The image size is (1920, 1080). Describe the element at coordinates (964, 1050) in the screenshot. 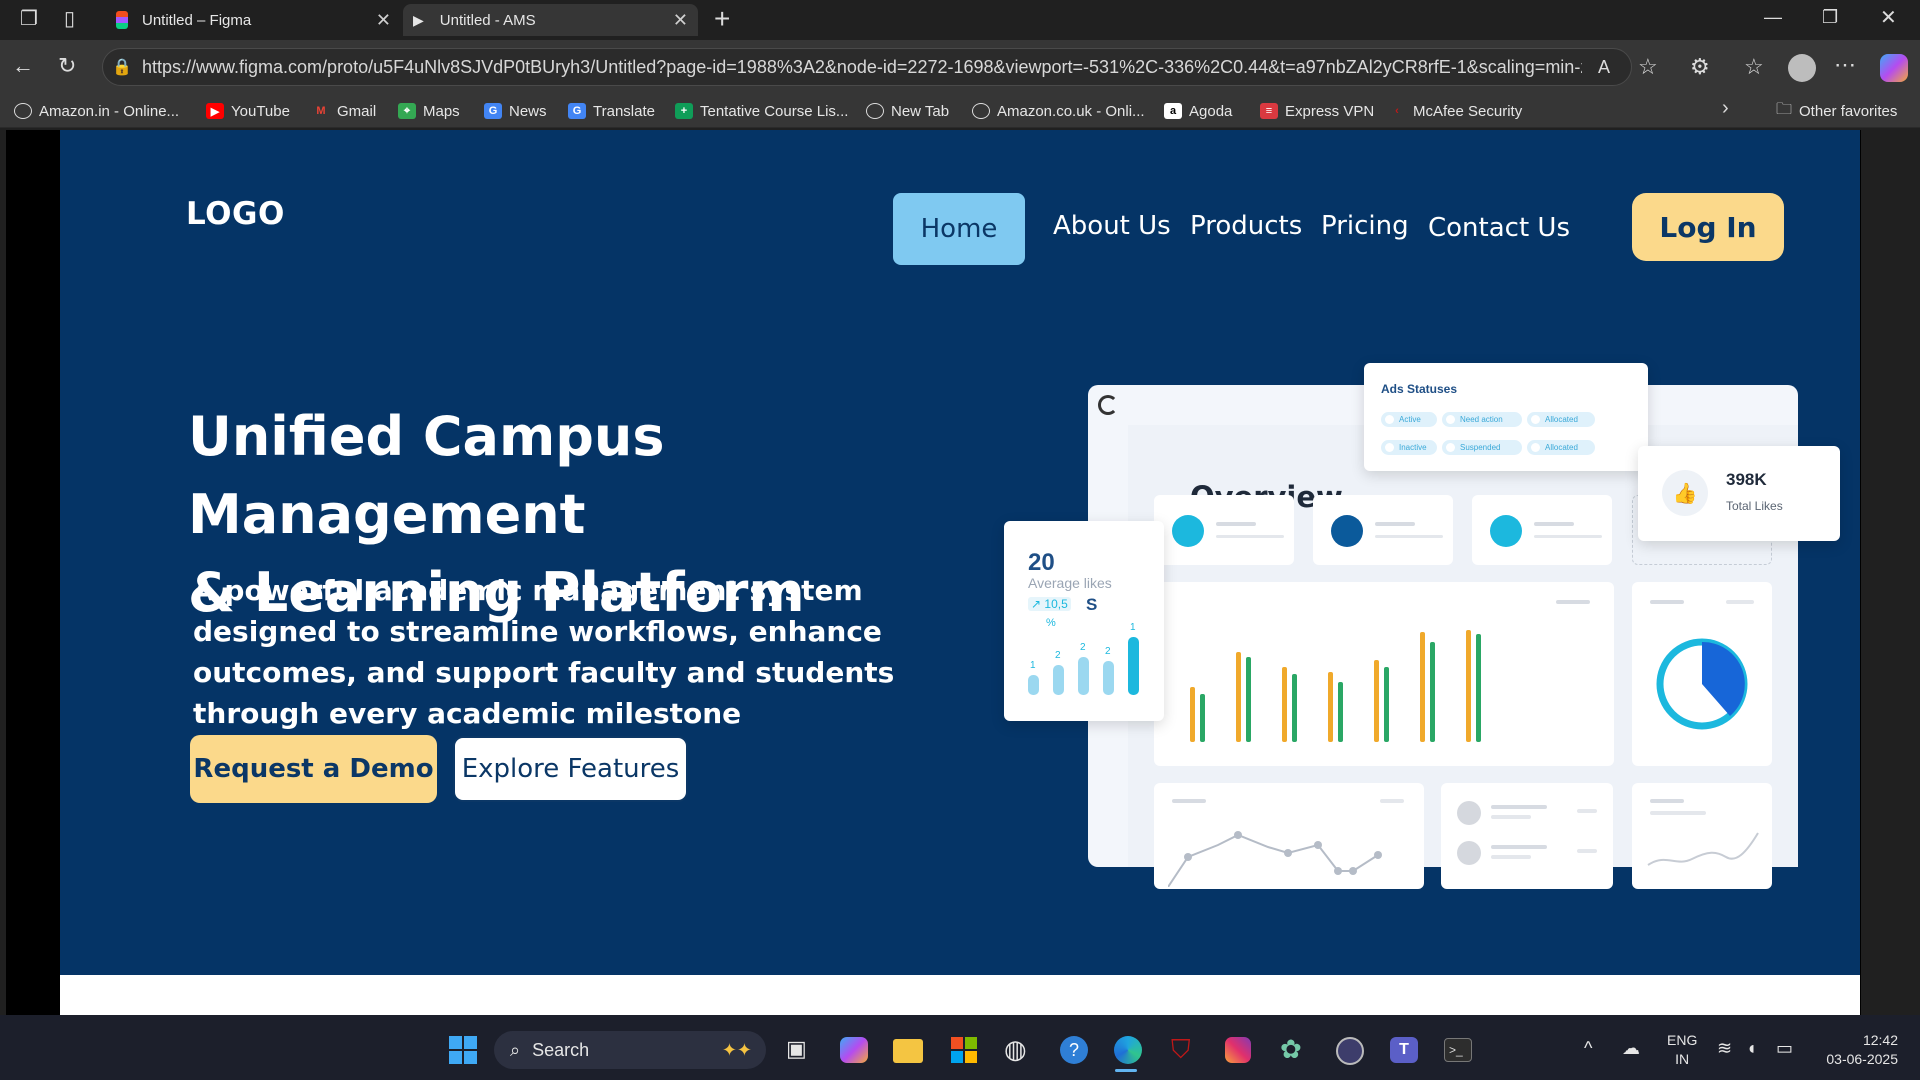

I see `store-icon` at that location.